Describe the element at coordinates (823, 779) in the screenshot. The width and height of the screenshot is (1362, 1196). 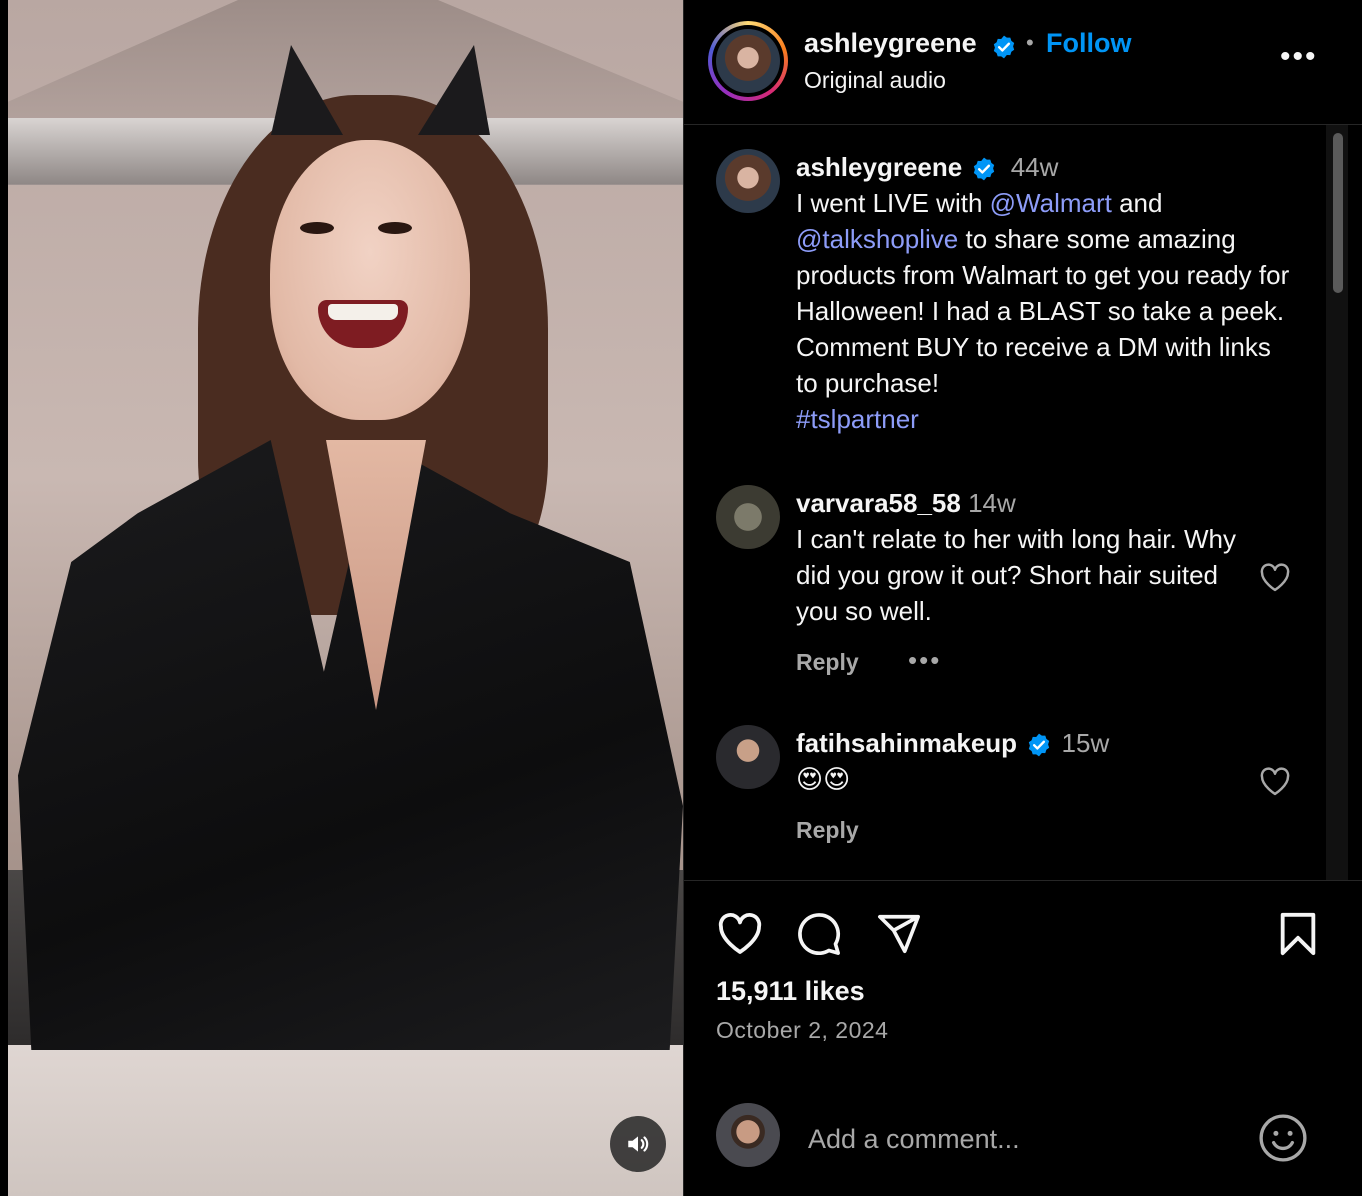
I see `comment-body: 😍😍` at that location.